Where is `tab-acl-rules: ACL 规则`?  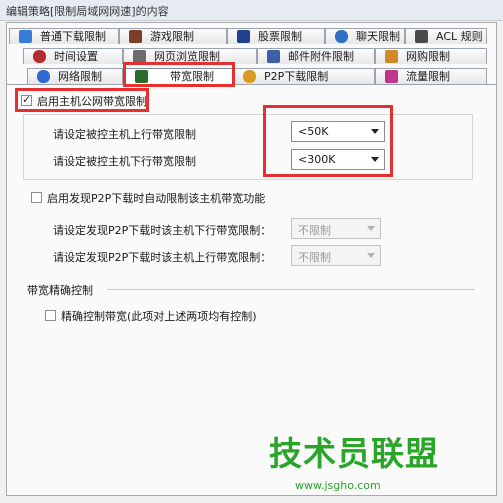
tab-acl-rules: ACL 规则 is located at coordinates (446, 36).